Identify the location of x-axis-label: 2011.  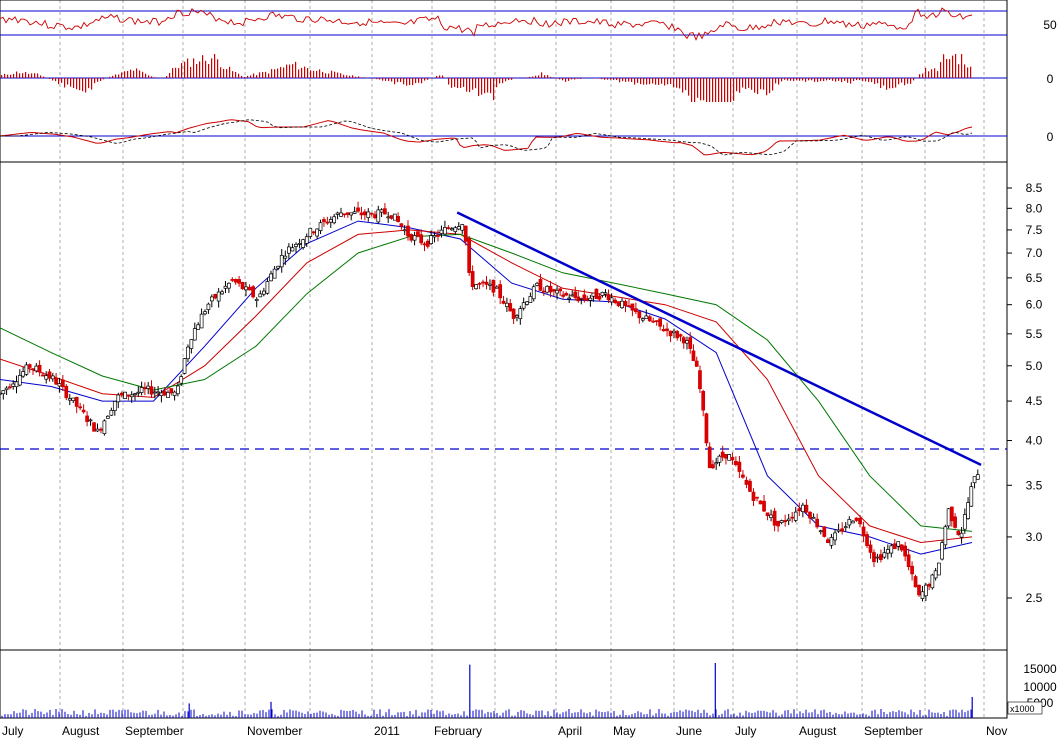
(387, 731).